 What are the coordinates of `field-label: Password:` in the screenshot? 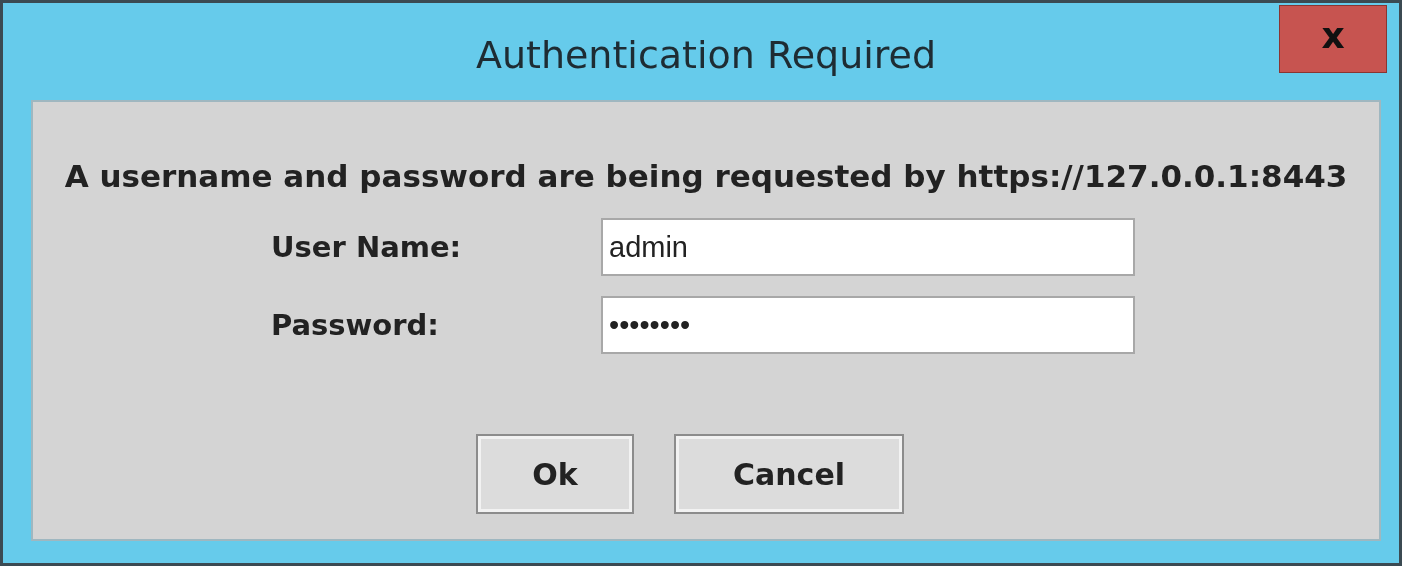 It's located at (355, 325).